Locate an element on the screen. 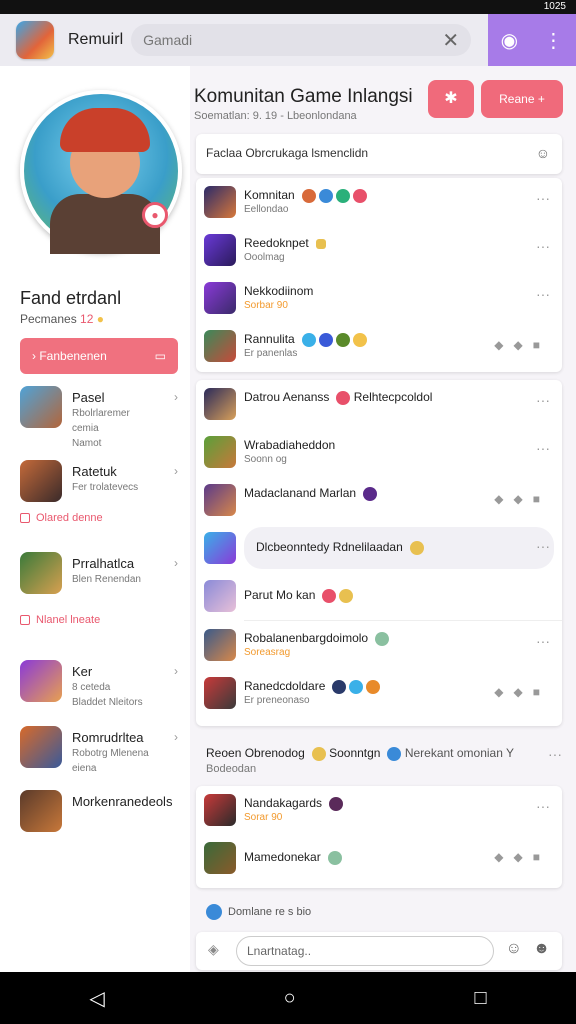 This screenshot has width=576, height=1024. list-item: Madaclanand Marlan ◆◆■ is located at coordinates (379, 500).